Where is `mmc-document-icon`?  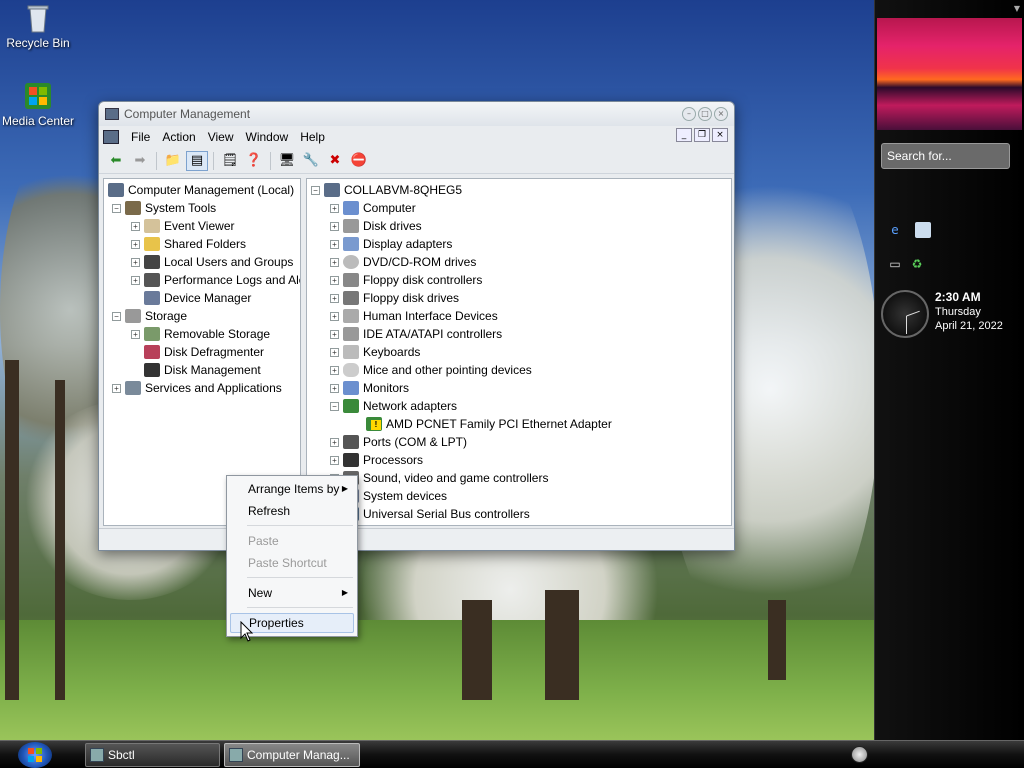 mmc-document-icon is located at coordinates (111, 137).